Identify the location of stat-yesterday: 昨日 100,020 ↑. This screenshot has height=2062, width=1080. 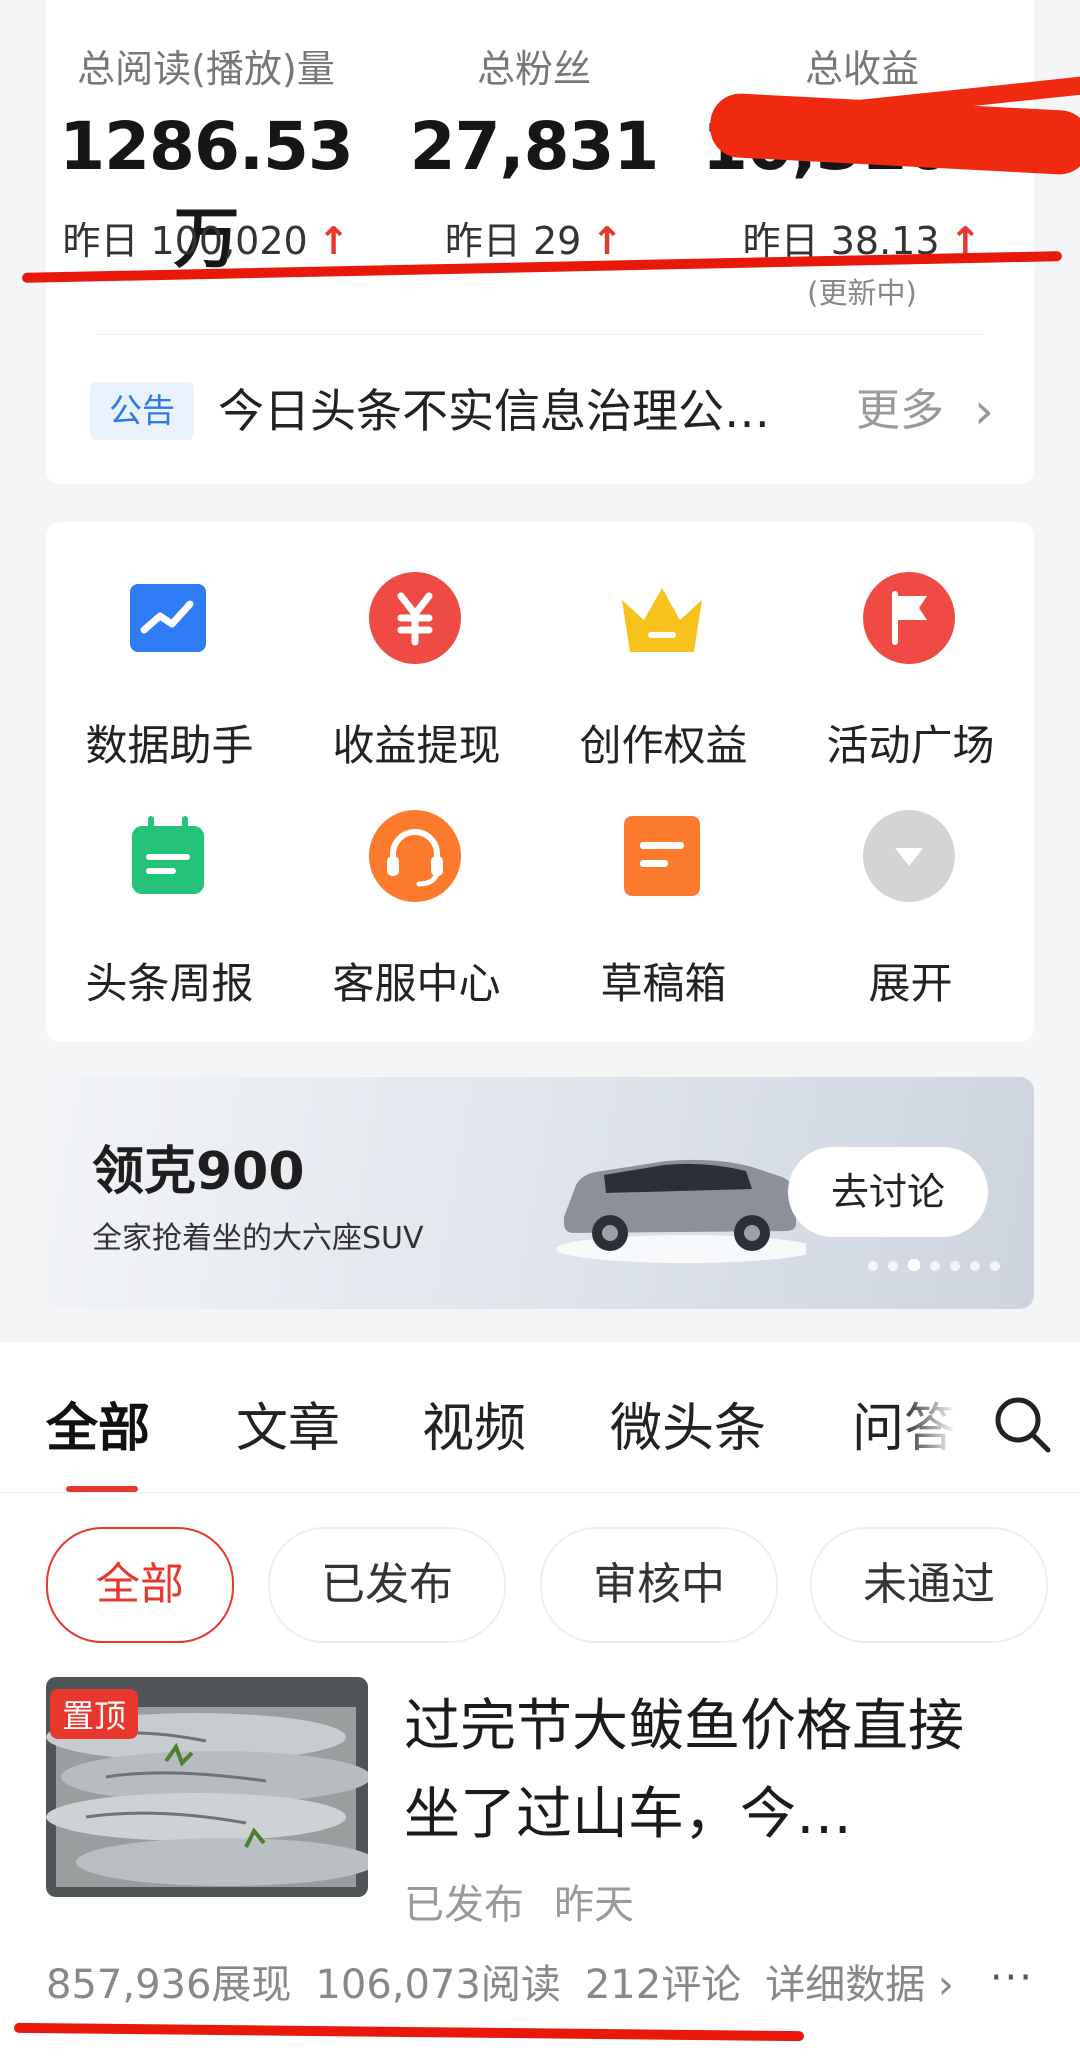
(206, 241).